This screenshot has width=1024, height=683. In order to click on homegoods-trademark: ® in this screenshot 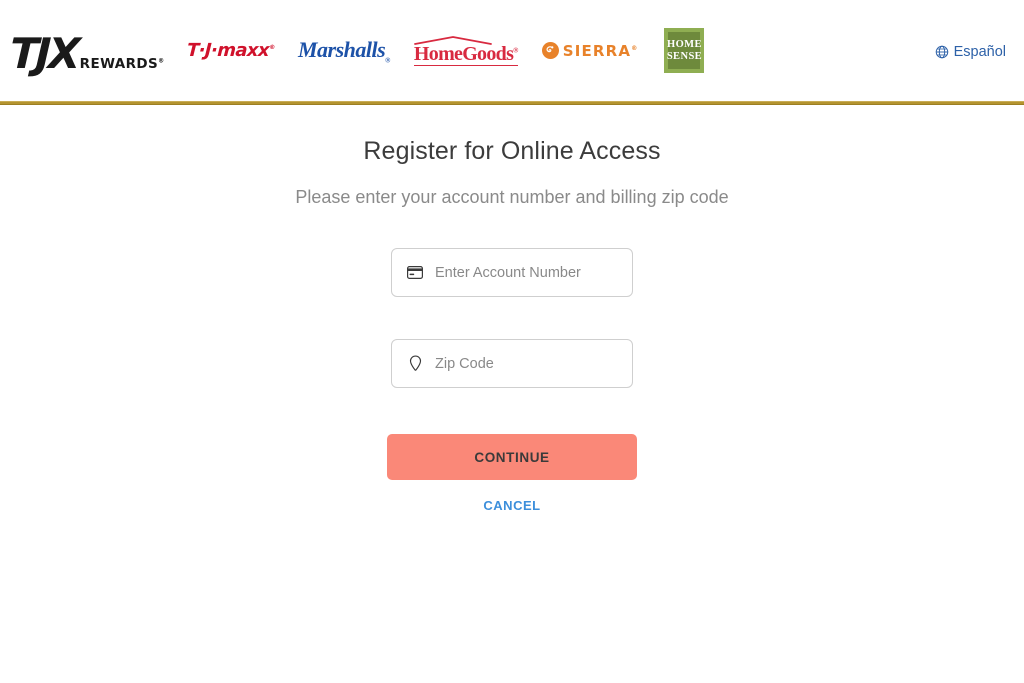, I will do `click(515, 50)`.